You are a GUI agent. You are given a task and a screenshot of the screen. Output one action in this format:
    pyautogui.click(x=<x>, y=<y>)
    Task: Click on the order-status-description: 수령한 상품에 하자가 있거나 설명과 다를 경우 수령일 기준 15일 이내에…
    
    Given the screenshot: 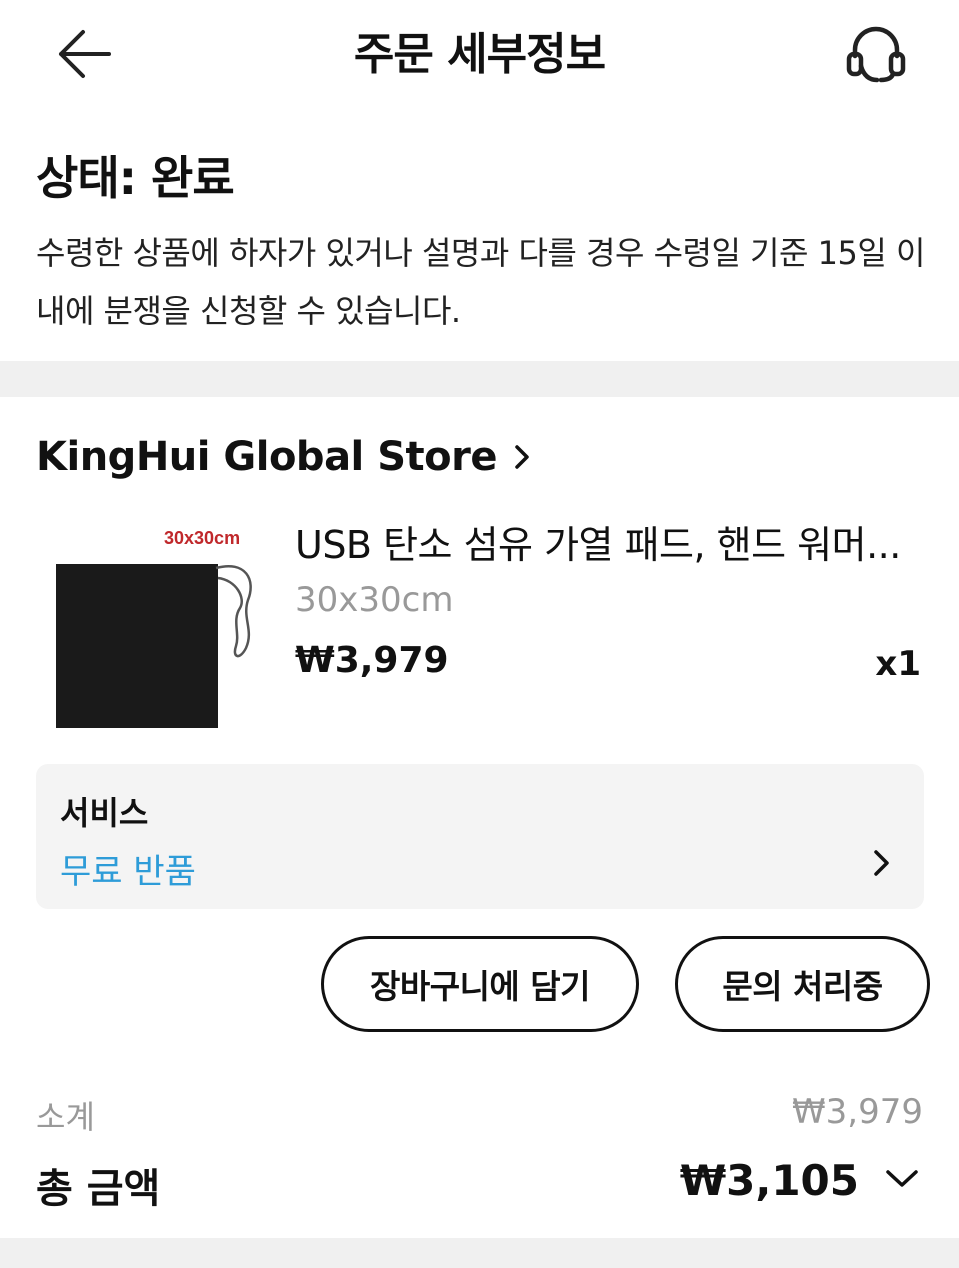 What is the action you would take?
    pyautogui.click(x=480, y=282)
    